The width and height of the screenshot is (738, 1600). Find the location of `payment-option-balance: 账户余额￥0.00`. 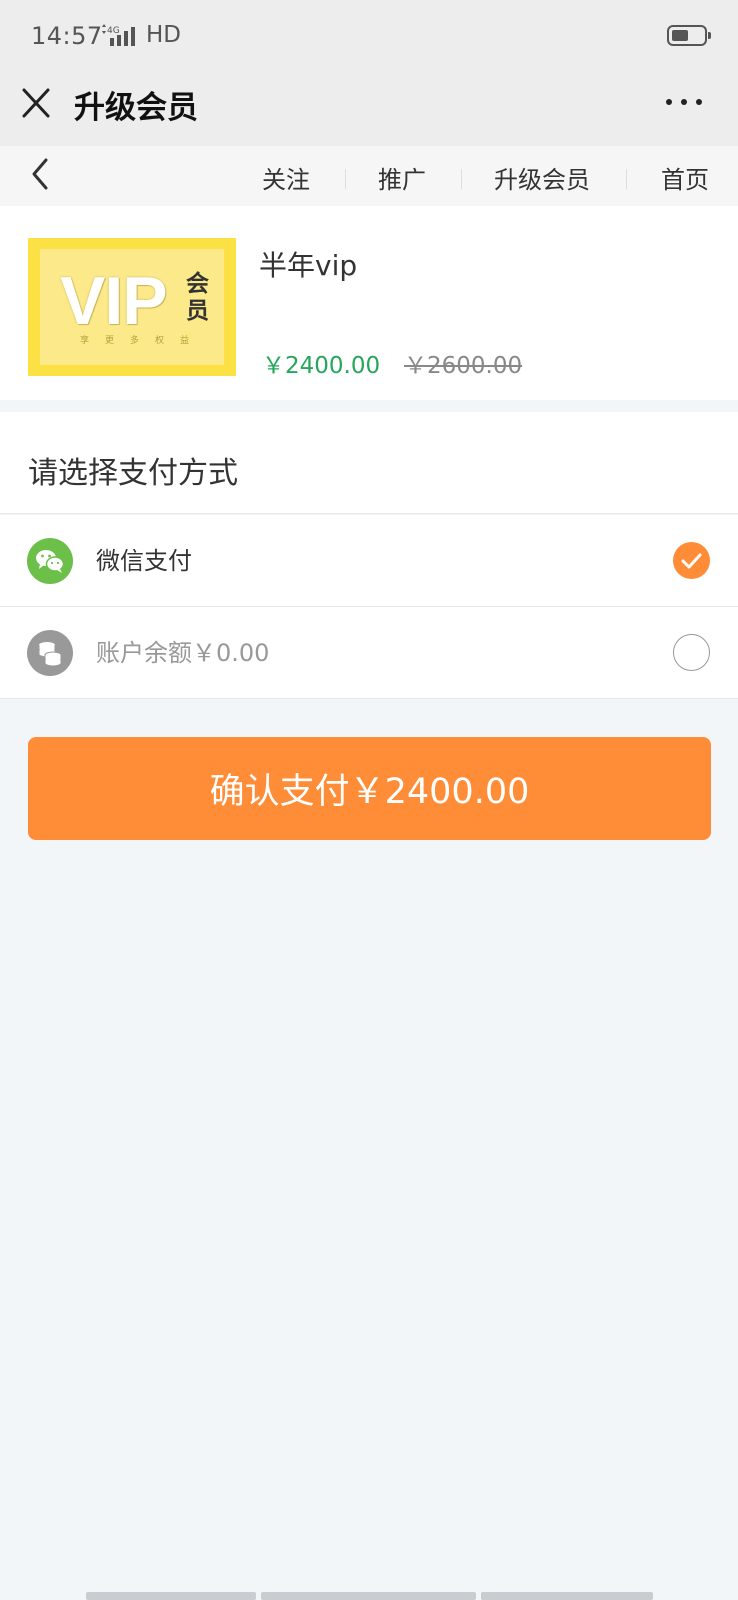

payment-option-balance: 账户余额￥0.00 is located at coordinates (369, 653).